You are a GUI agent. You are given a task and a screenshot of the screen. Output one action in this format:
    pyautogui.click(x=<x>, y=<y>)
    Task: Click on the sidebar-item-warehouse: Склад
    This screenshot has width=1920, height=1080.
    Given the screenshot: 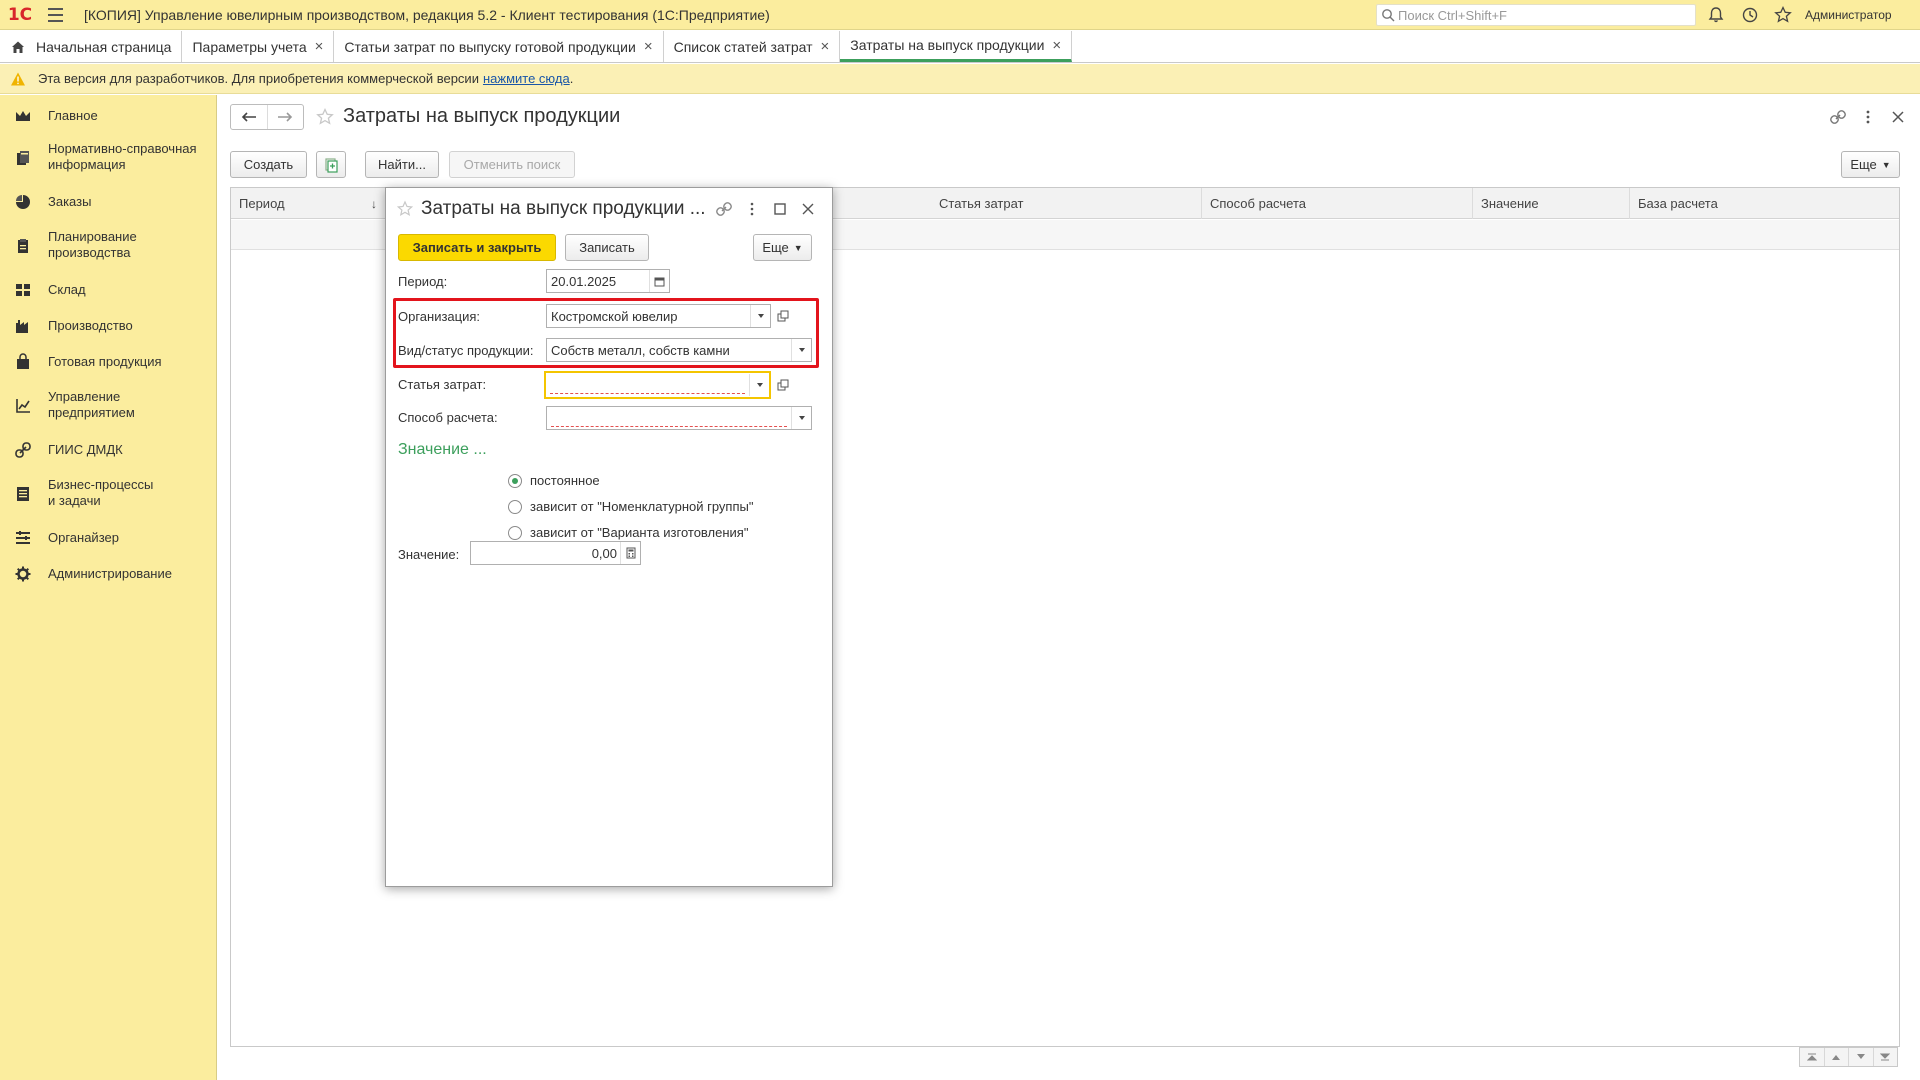 What is the action you would take?
    pyautogui.click(x=108, y=290)
    